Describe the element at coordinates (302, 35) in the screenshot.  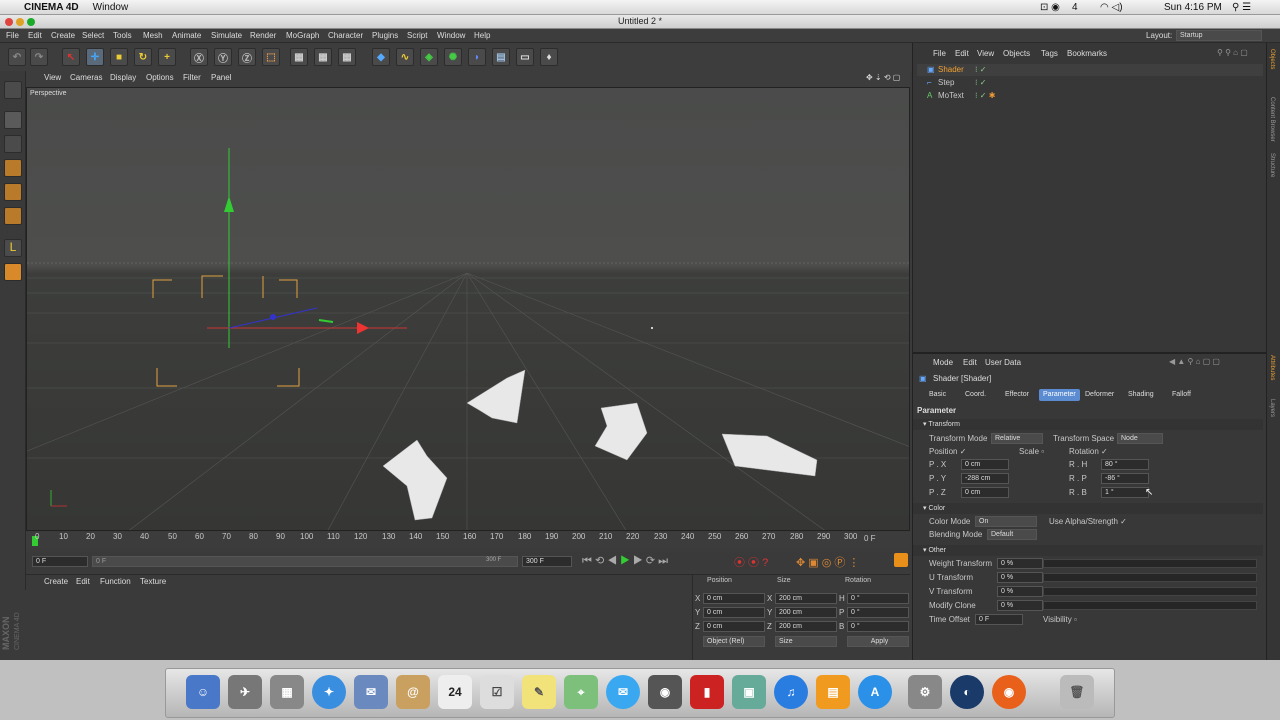
I see `menu-mograph: MoGraph` at that location.